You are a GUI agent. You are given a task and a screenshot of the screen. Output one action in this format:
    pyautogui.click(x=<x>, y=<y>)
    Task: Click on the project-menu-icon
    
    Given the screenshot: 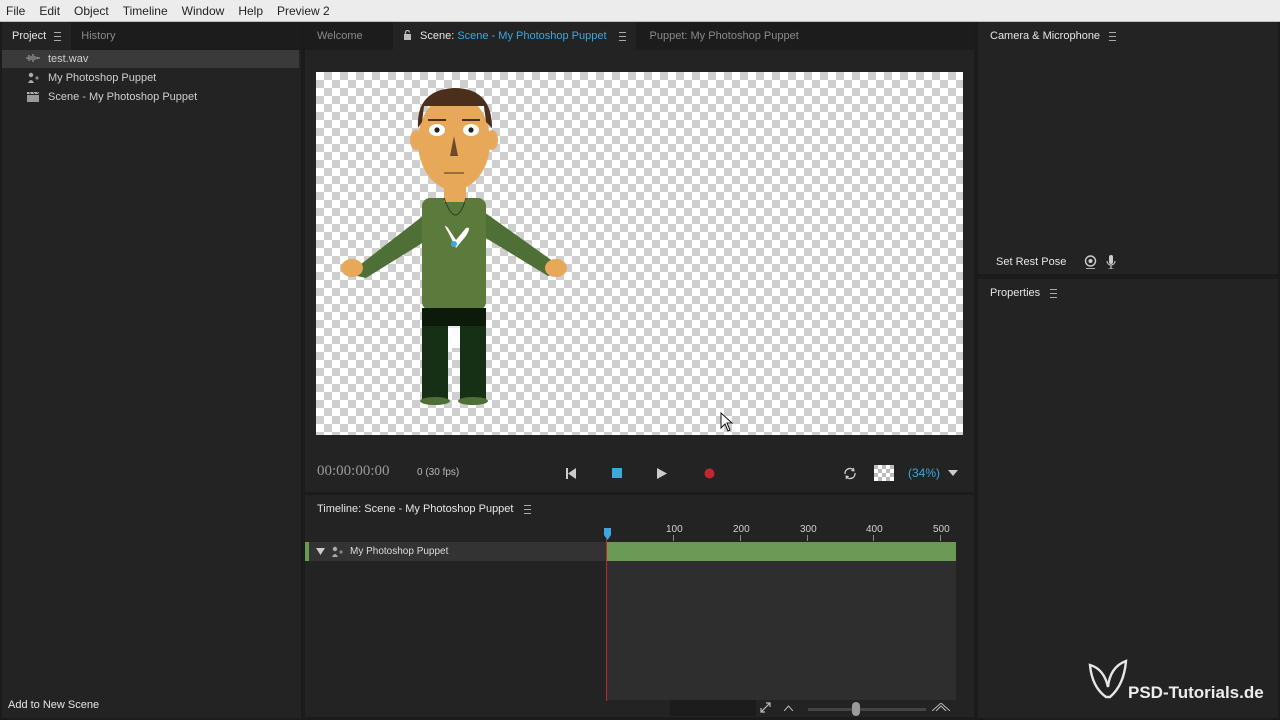 What is the action you would take?
    pyautogui.click(x=58, y=36)
    